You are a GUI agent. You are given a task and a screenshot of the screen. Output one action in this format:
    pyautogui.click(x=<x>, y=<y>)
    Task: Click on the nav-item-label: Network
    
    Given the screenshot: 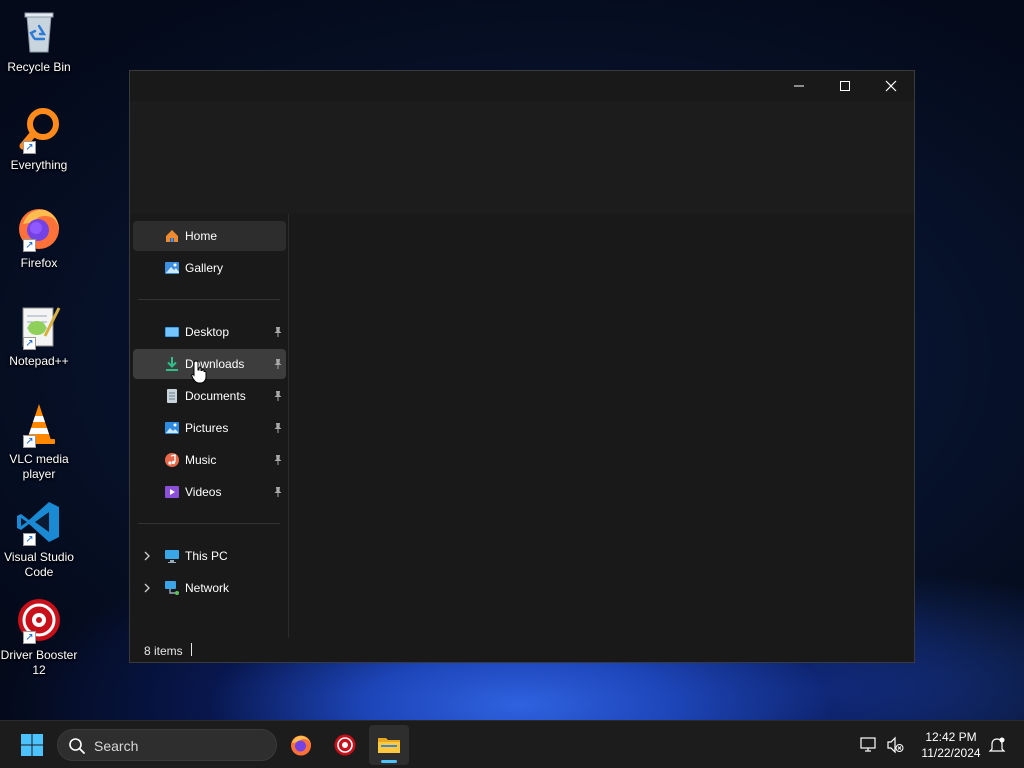 What is the action you would take?
    pyautogui.click(x=207, y=588)
    